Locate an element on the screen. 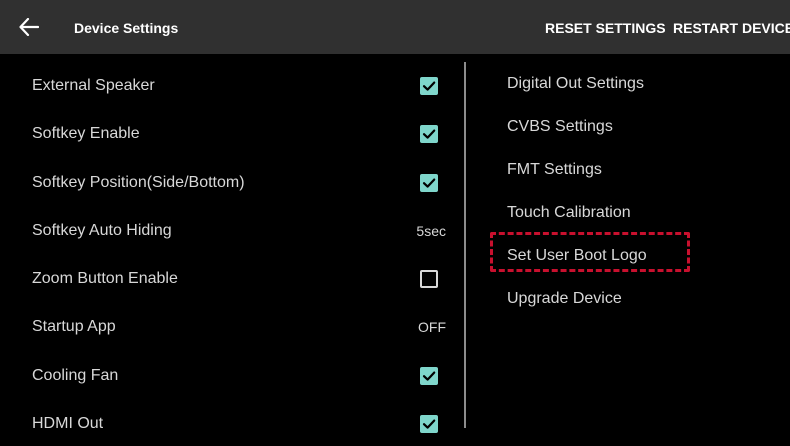 The height and width of the screenshot is (446, 790). setting-label: HDMI Out is located at coordinates (68, 424).